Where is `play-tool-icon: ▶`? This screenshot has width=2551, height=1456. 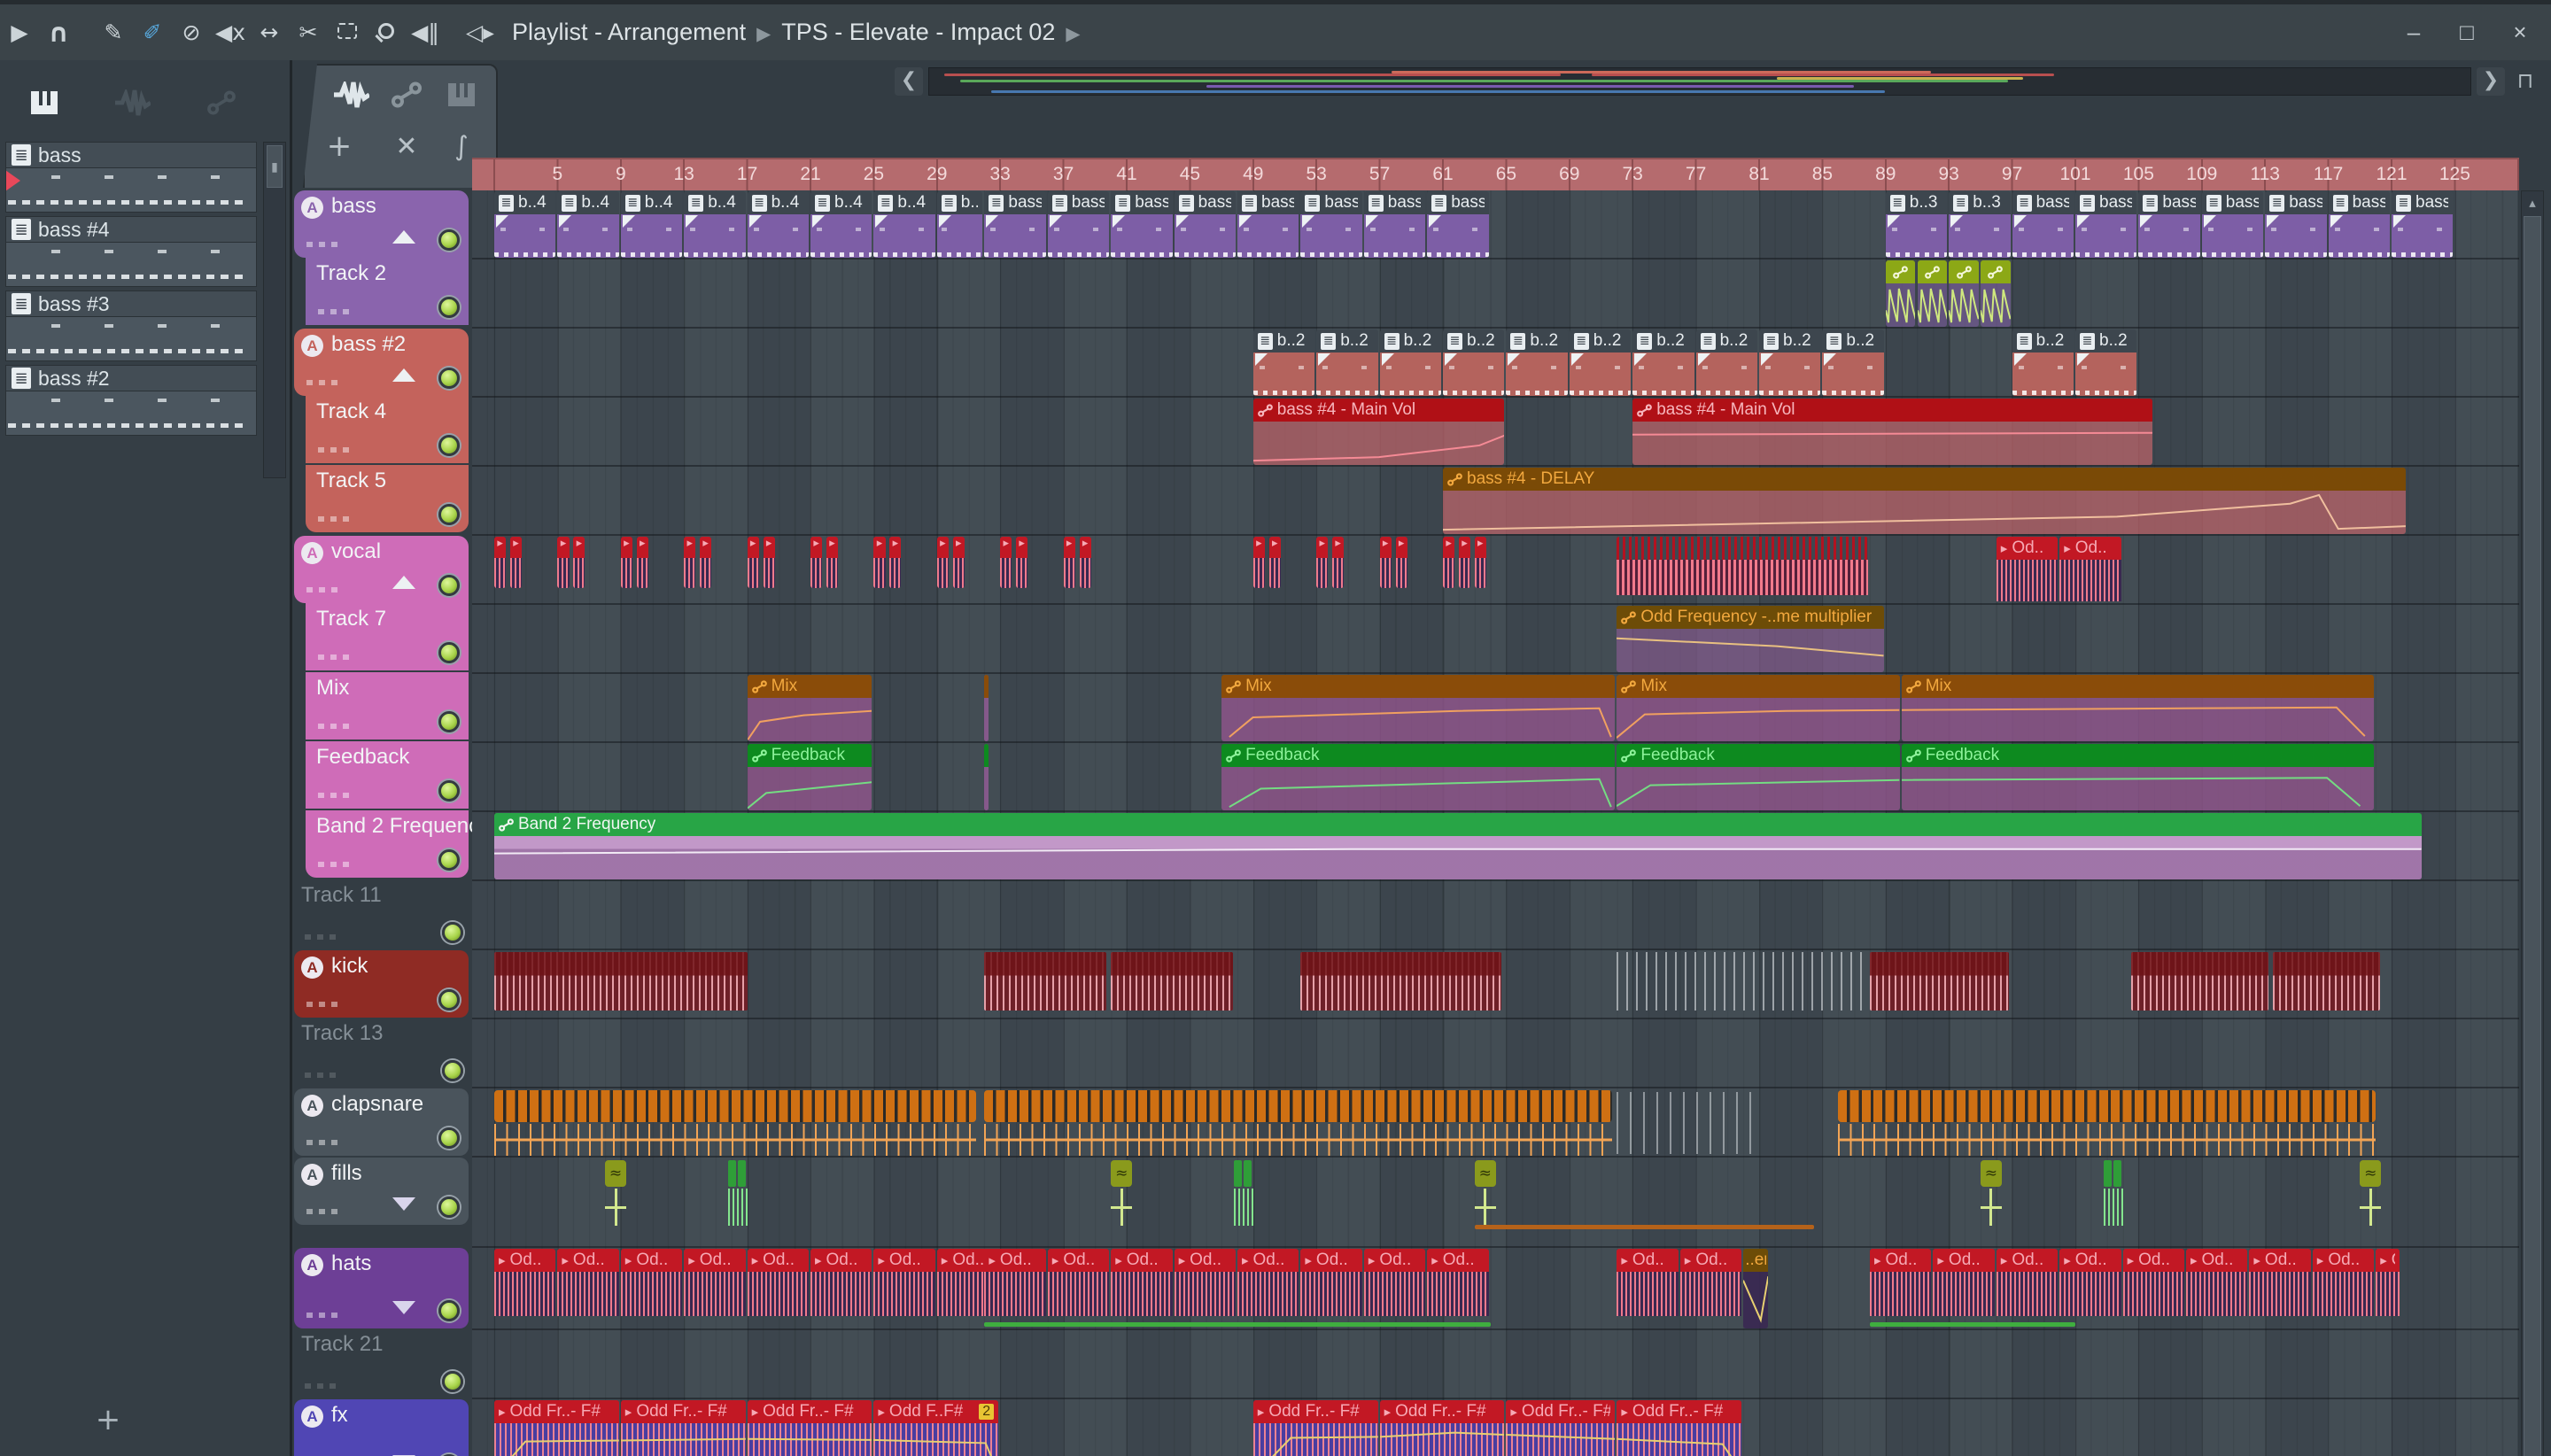
play-tool-icon: ▶ is located at coordinates (19, 32).